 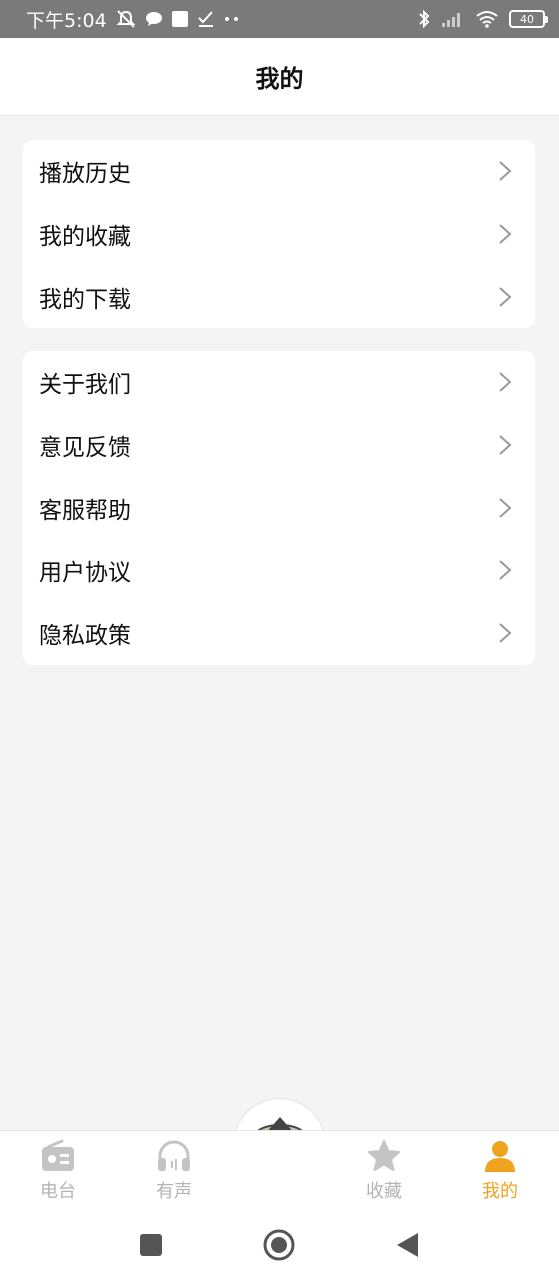 What do you see at coordinates (487, 19) in the screenshot?
I see `wifi-icon` at bounding box center [487, 19].